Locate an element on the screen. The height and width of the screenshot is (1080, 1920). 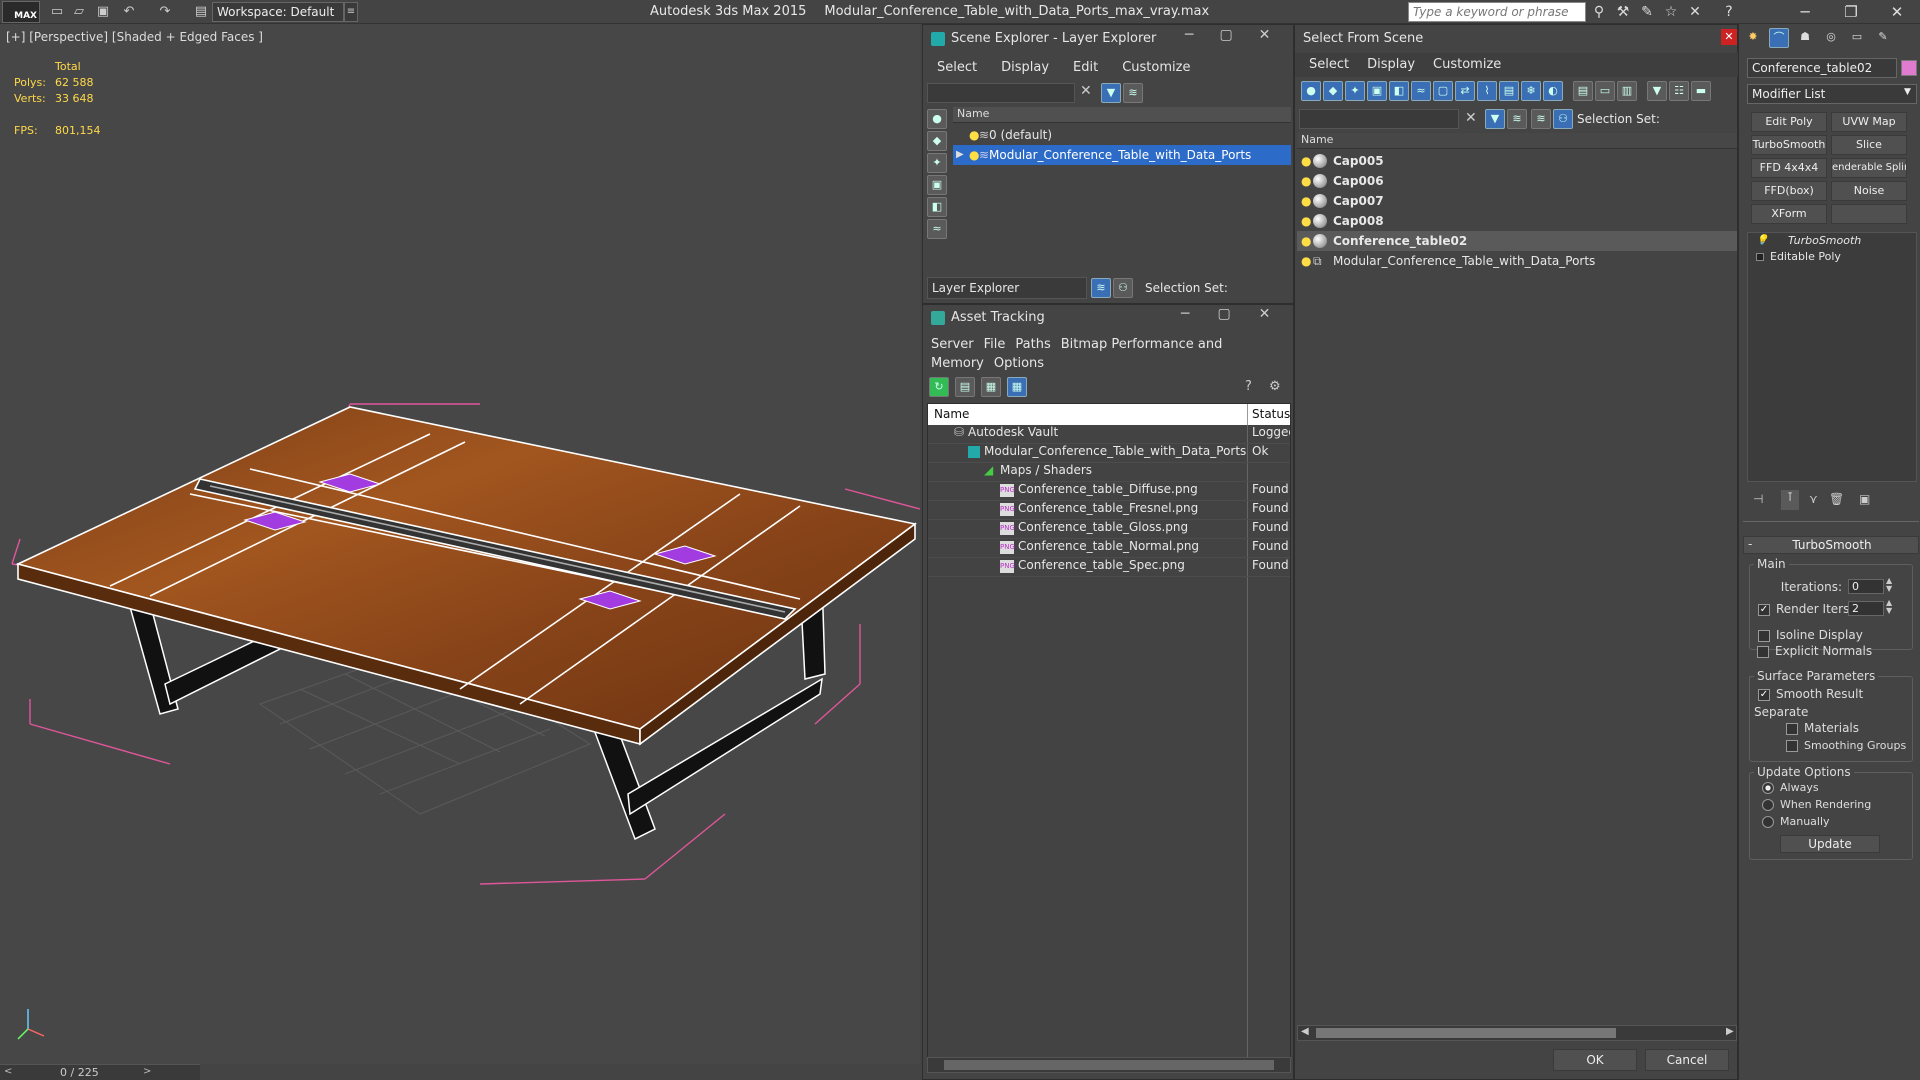
explicit-normals-checkbox: Explicit Normals is located at coordinates (1814, 651).